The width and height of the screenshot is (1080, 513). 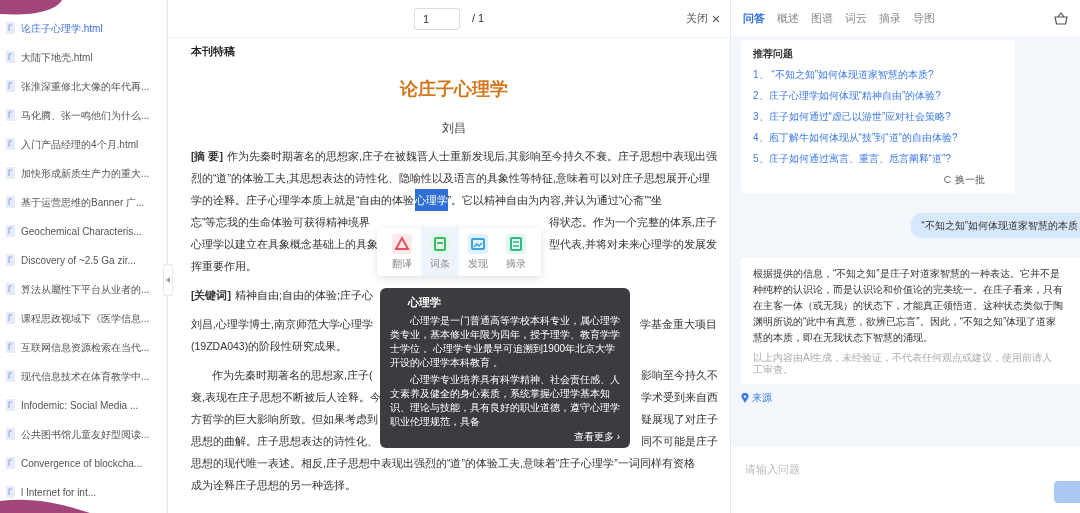 What do you see at coordinates (1061, 18) in the screenshot?
I see `basket-icon` at bounding box center [1061, 18].